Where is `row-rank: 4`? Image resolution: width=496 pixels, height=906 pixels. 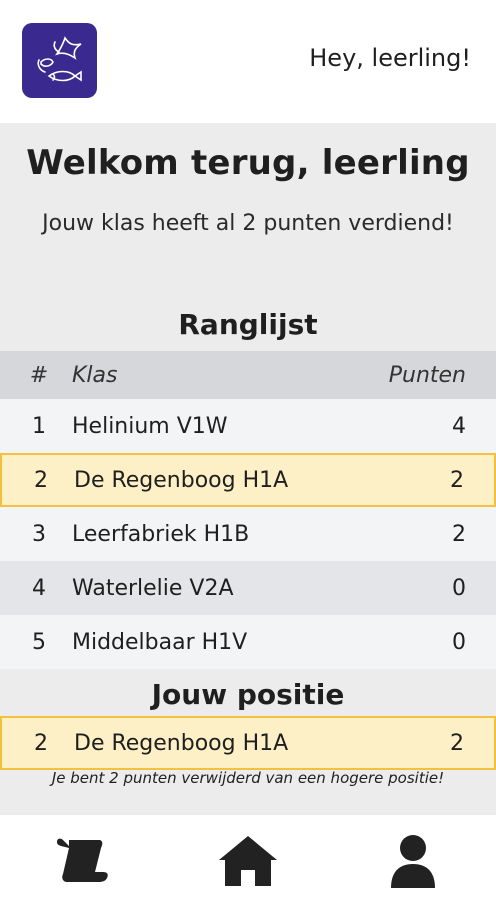
row-rank: 4 is located at coordinates (39, 588).